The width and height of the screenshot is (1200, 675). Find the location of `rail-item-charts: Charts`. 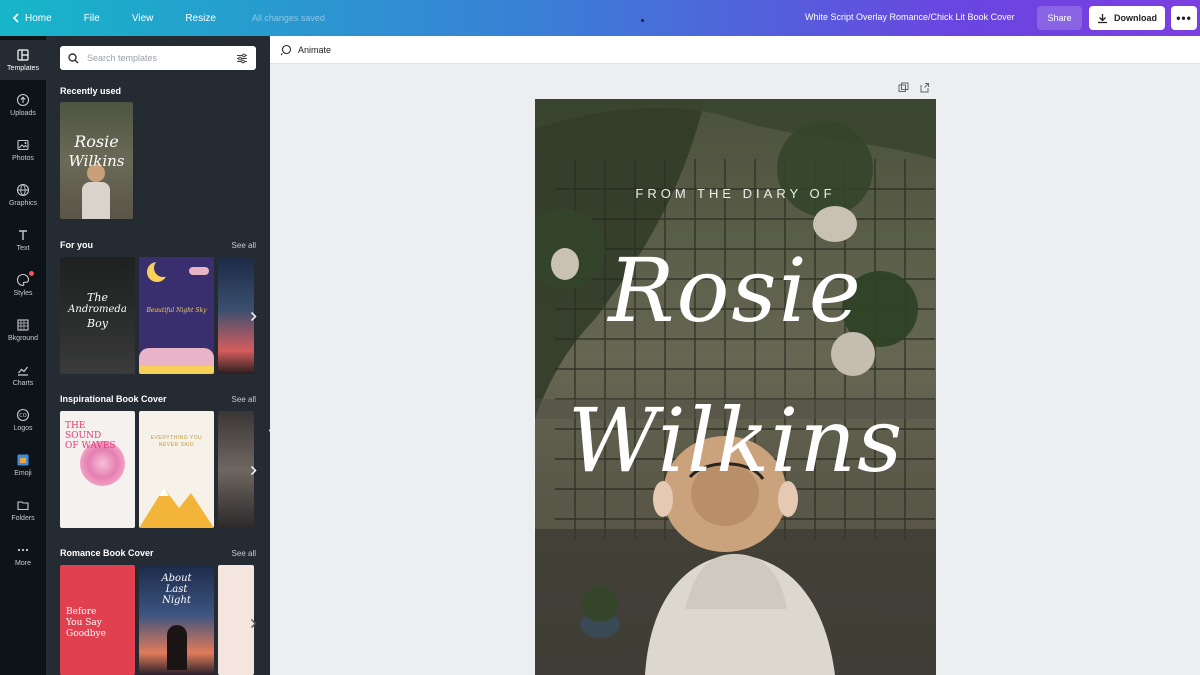

rail-item-charts: Charts is located at coordinates (23, 375).